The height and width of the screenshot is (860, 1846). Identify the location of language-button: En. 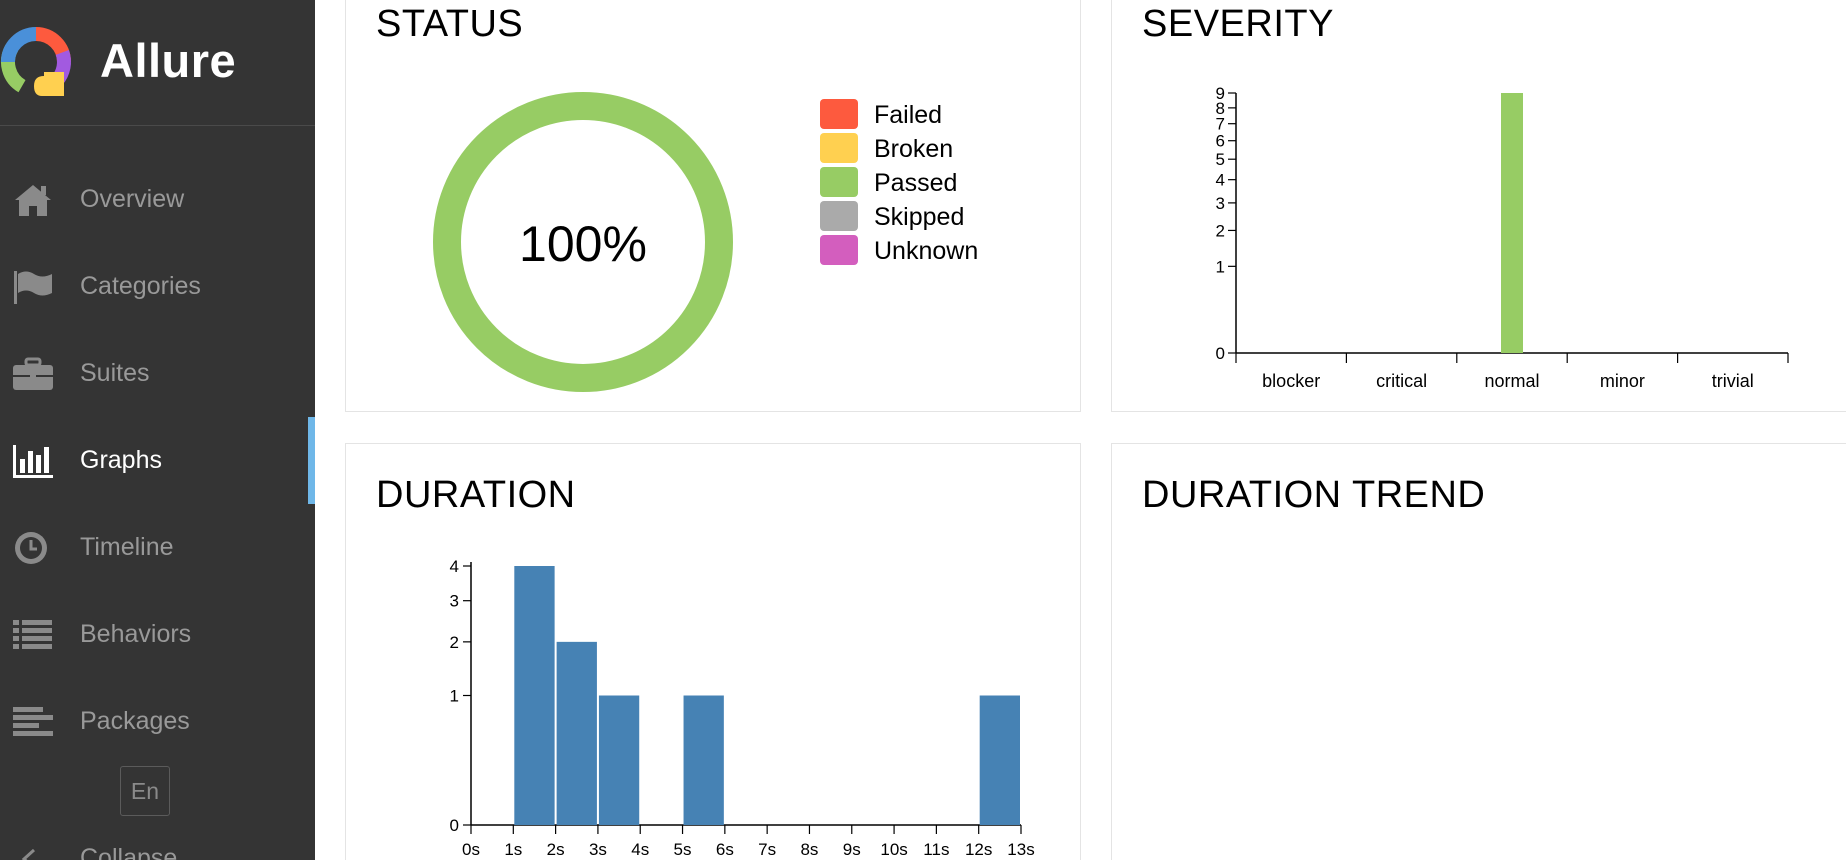
(145, 791).